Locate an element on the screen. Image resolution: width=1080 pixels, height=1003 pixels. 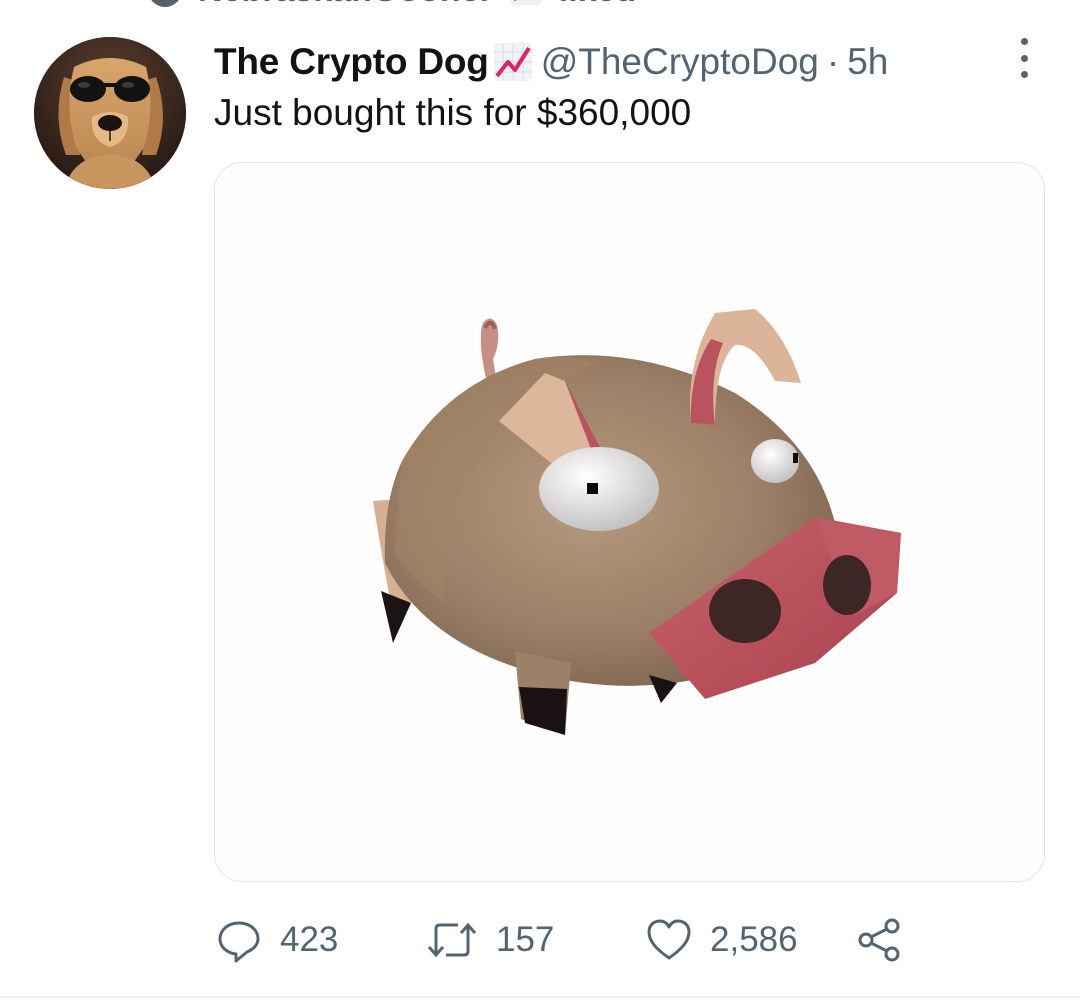
dog-with-sunglasses-avatar is located at coordinates (110, 113).